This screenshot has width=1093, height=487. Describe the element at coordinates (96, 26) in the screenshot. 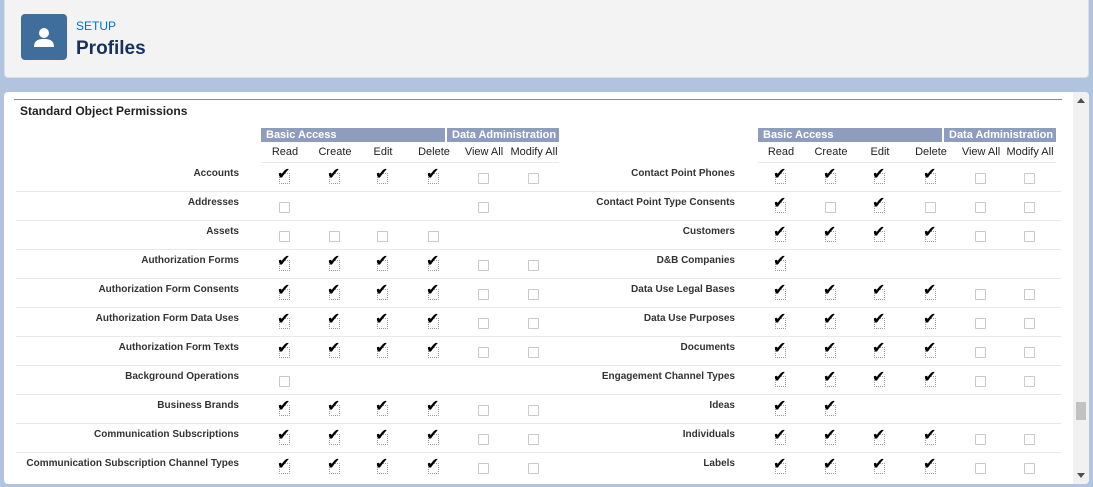

I see `setup-breadcrumb: SETUP` at that location.